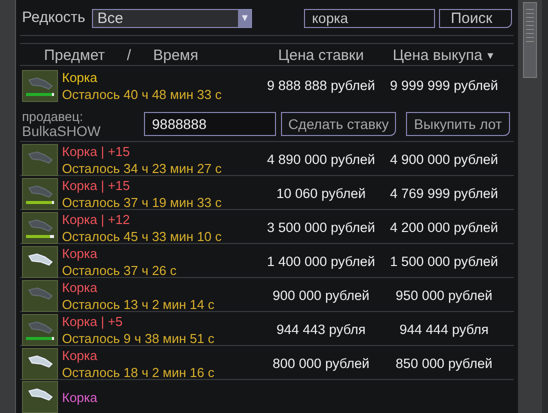 This screenshot has height=413, width=548. Describe the element at coordinates (74, 56) in the screenshot. I see `column-header: Предмет` at that location.